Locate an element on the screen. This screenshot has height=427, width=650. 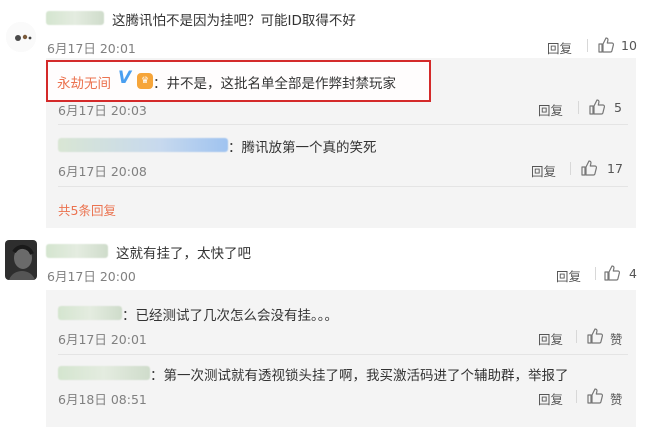
reply-text: ：井不是，这批名单全部是作弊封禁玩家 is located at coordinates (274, 84).